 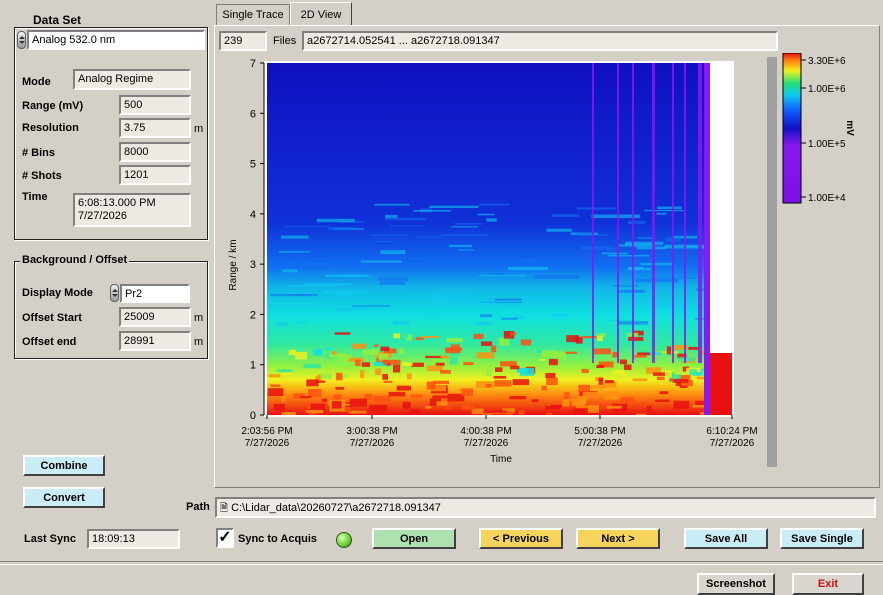 What do you see at coordinates (321, 14) in the screenshot?
I see `tab-2d-view: 2D View` at bounding box center [321, 14].